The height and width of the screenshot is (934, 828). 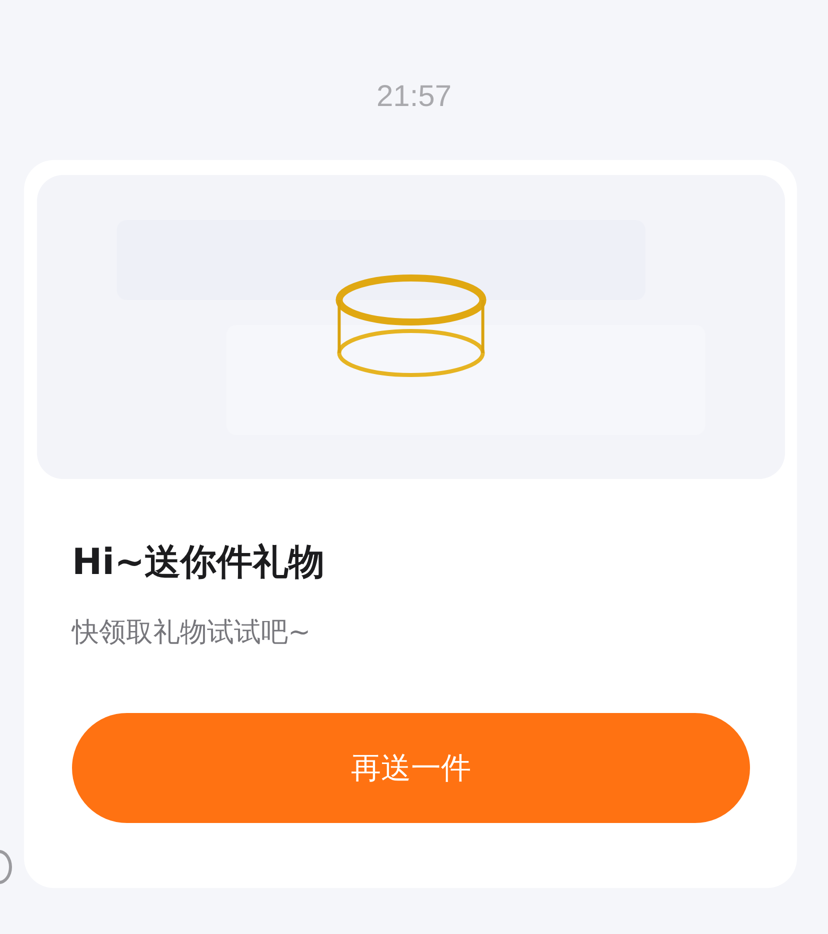 What do you see at coordinates (192, 633) in the screenshot?
I see `card-subtitle: 快领取礼物试试吧~` at bounding box center [192, 633].